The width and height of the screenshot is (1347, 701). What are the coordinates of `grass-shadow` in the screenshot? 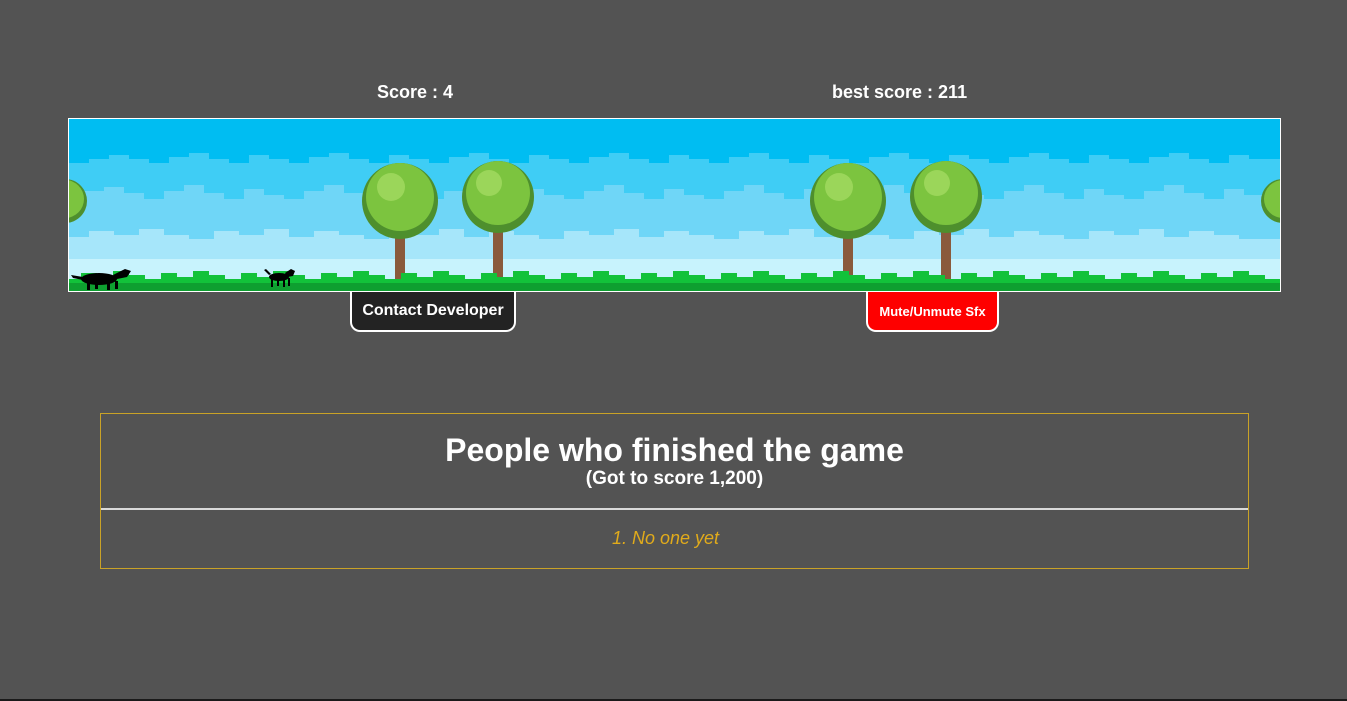 It's located at (674, 287).